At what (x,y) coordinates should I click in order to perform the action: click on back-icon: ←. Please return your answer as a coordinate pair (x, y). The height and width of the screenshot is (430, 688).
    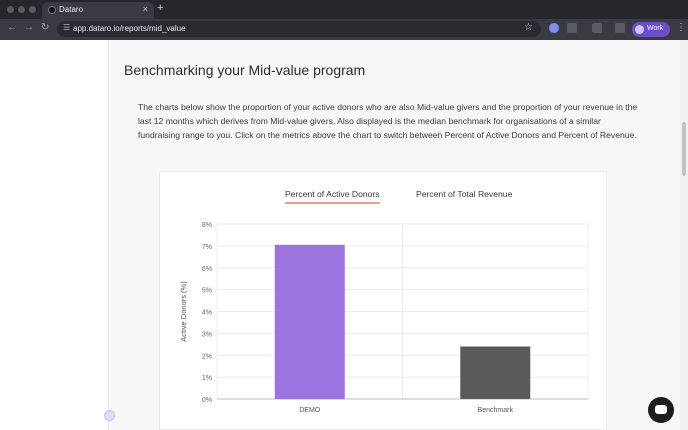
    Looking at the image, I should click on (12, 27).